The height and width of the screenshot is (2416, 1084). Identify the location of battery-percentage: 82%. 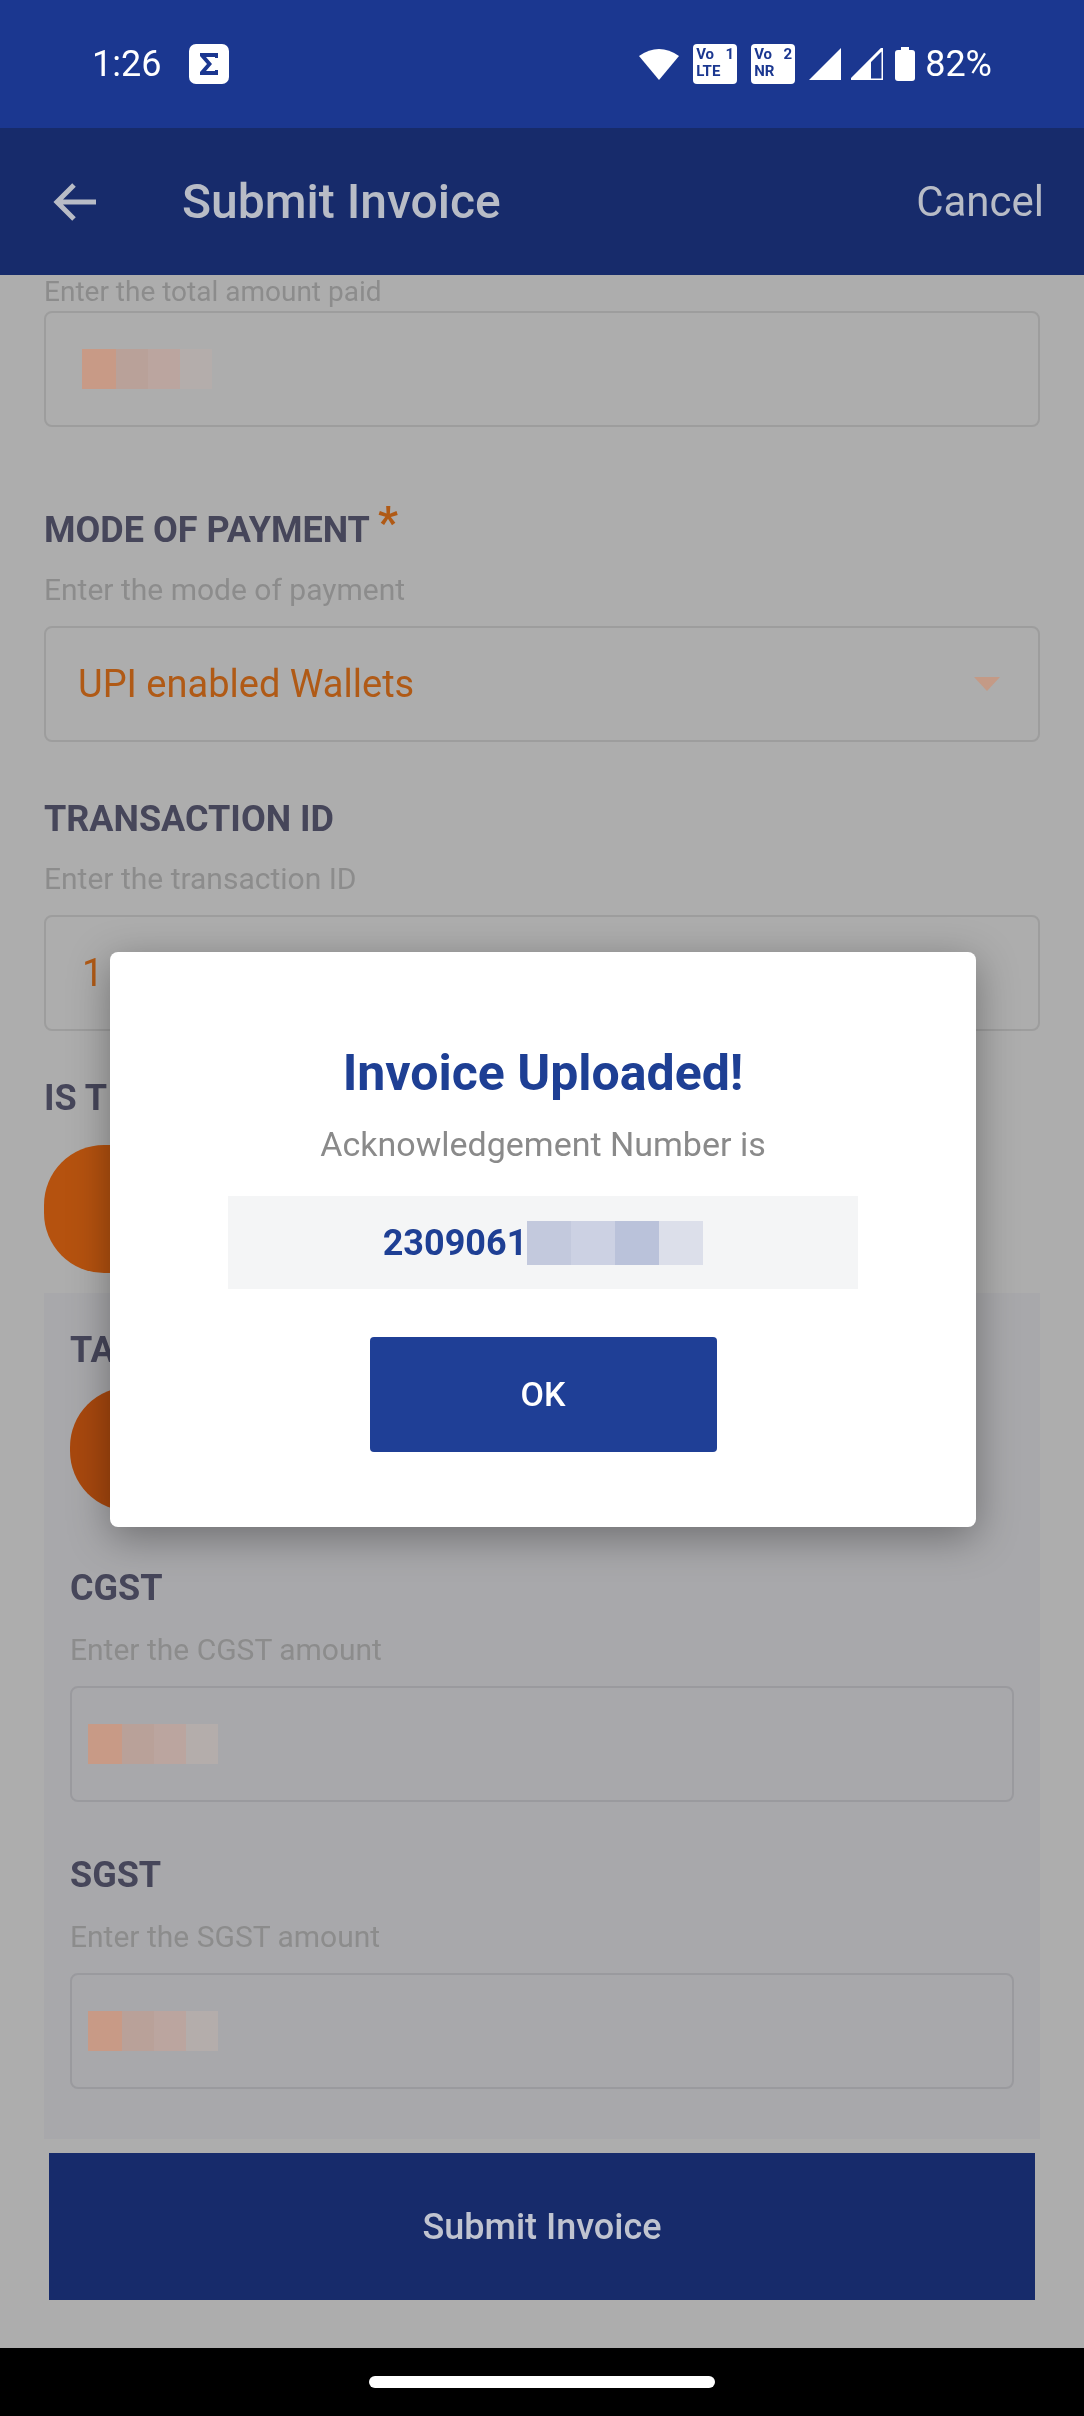
(958, 64).